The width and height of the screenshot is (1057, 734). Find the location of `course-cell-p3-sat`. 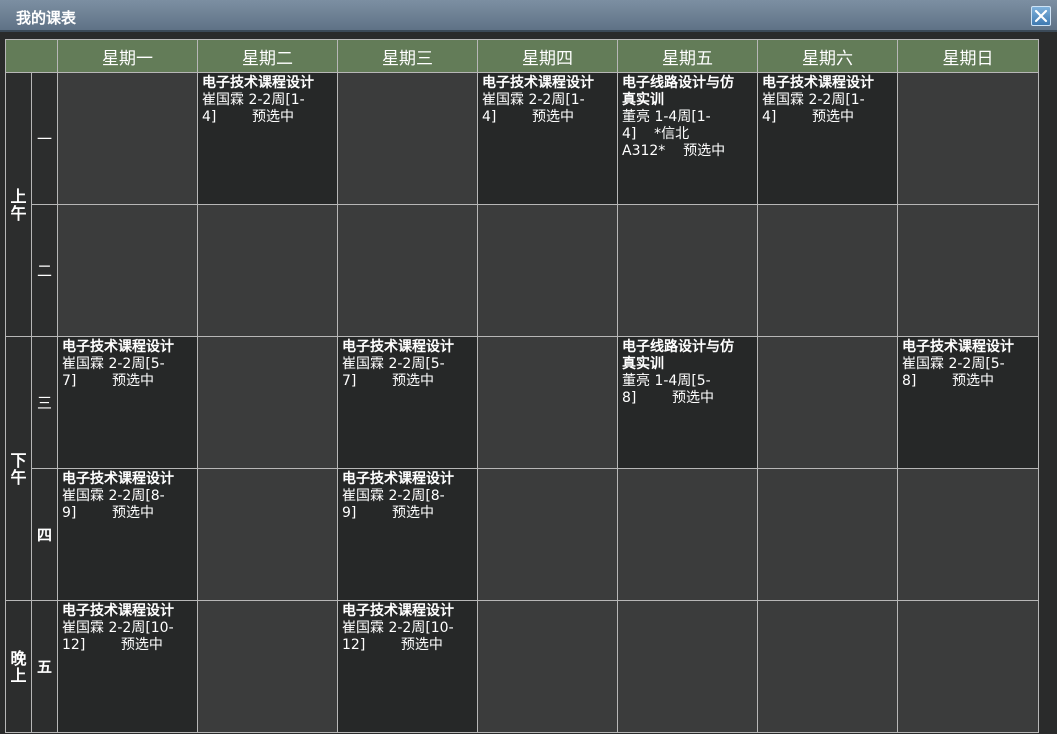

course-cell-p3-sat is located at coordinates (827, 402).